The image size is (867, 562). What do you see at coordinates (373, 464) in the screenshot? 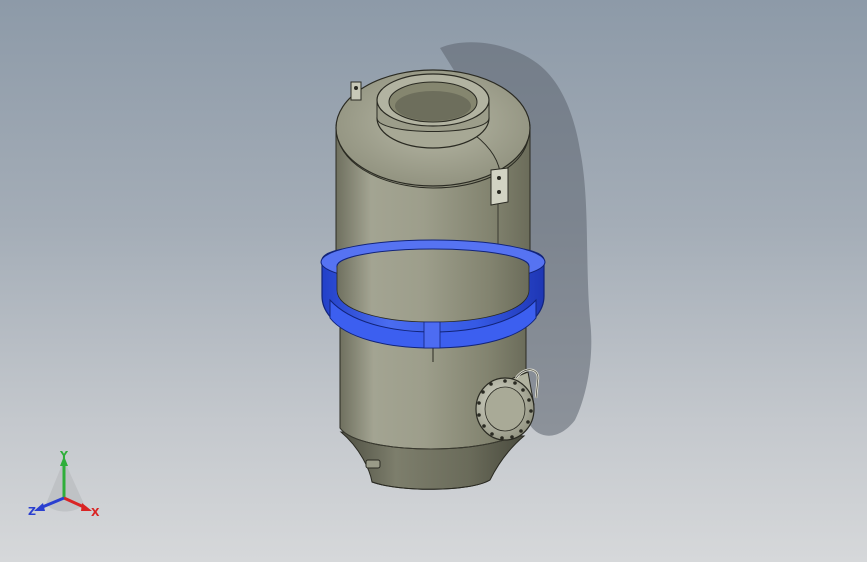
I see `drain-nozzle` at bounding box center [373, 464].